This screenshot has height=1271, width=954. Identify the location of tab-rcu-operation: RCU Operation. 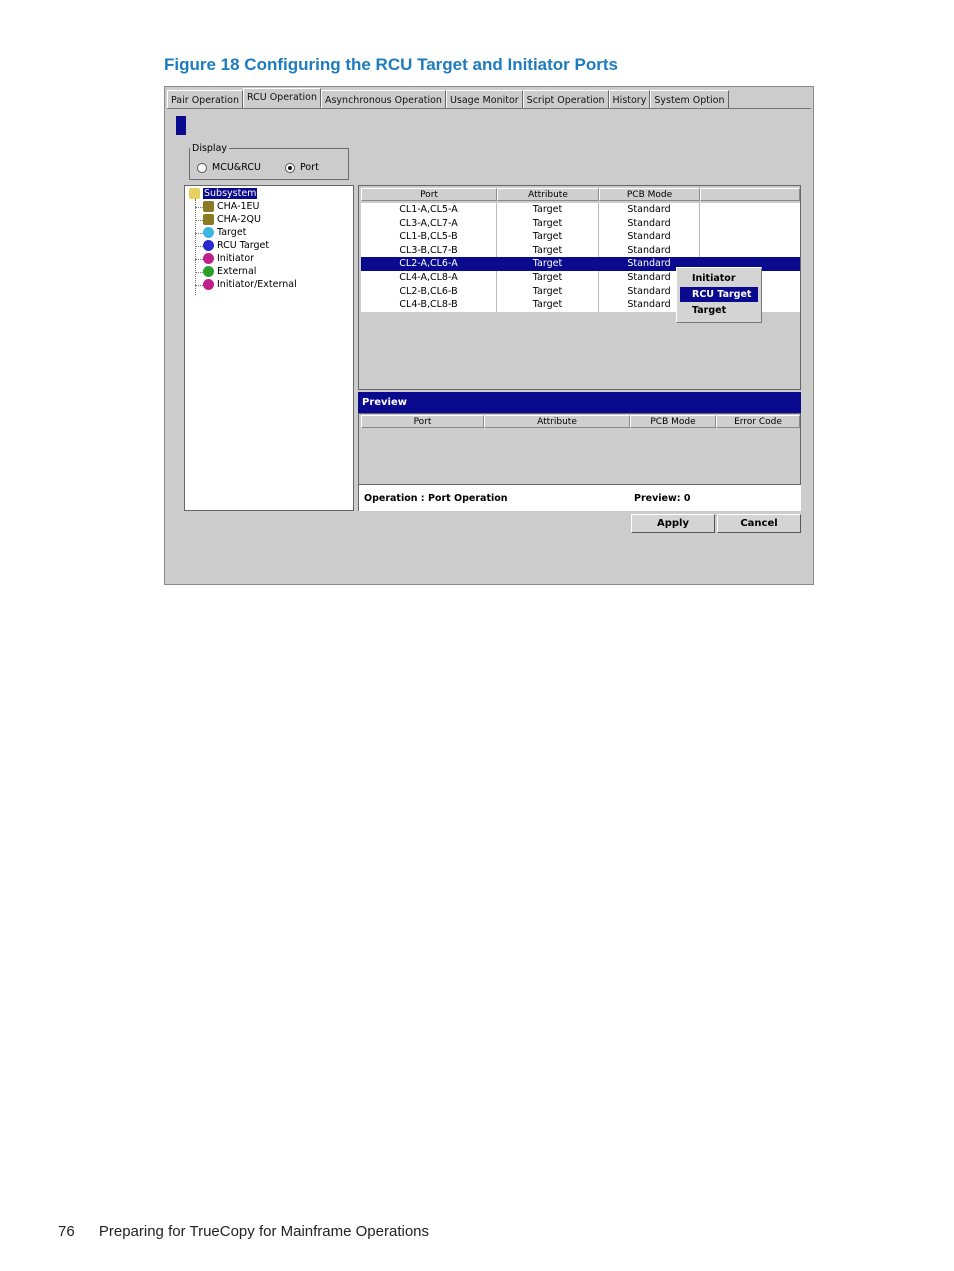
(281, 98).